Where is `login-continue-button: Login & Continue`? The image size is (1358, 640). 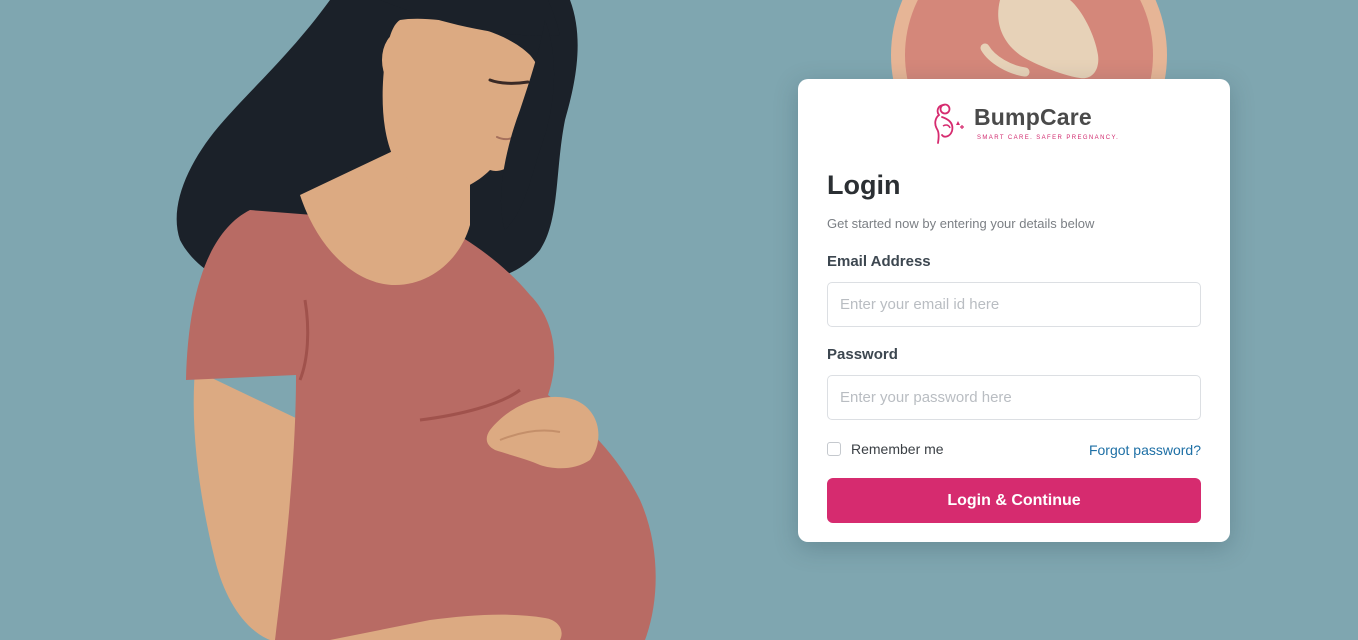 login-continue-button: Login & Continue is located at coordinates (1014, 500).